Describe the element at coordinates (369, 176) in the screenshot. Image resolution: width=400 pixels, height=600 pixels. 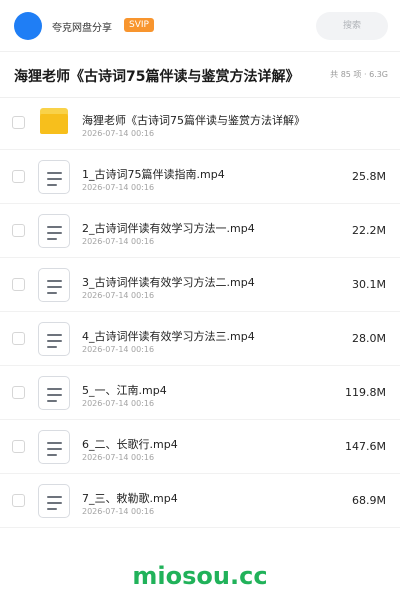
I see `item-size: 25.8M` at that location.